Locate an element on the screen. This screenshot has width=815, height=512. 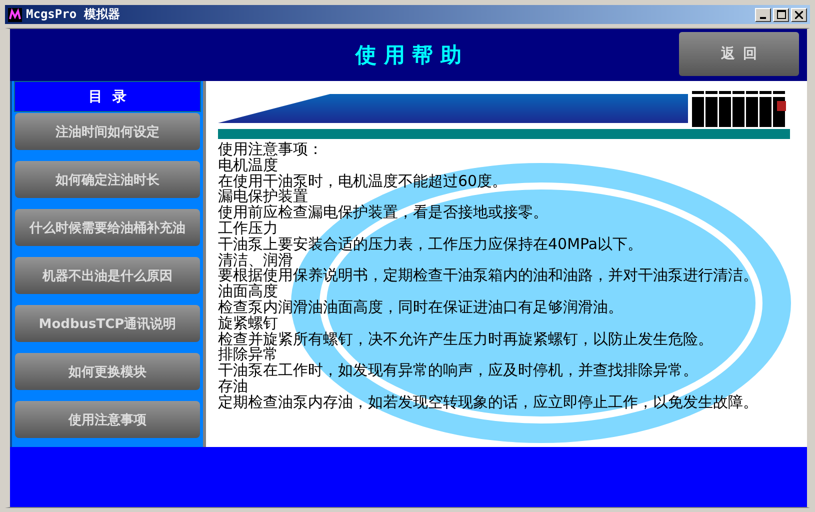
section-title: 工作压力 is located at coordinates (248, 228).